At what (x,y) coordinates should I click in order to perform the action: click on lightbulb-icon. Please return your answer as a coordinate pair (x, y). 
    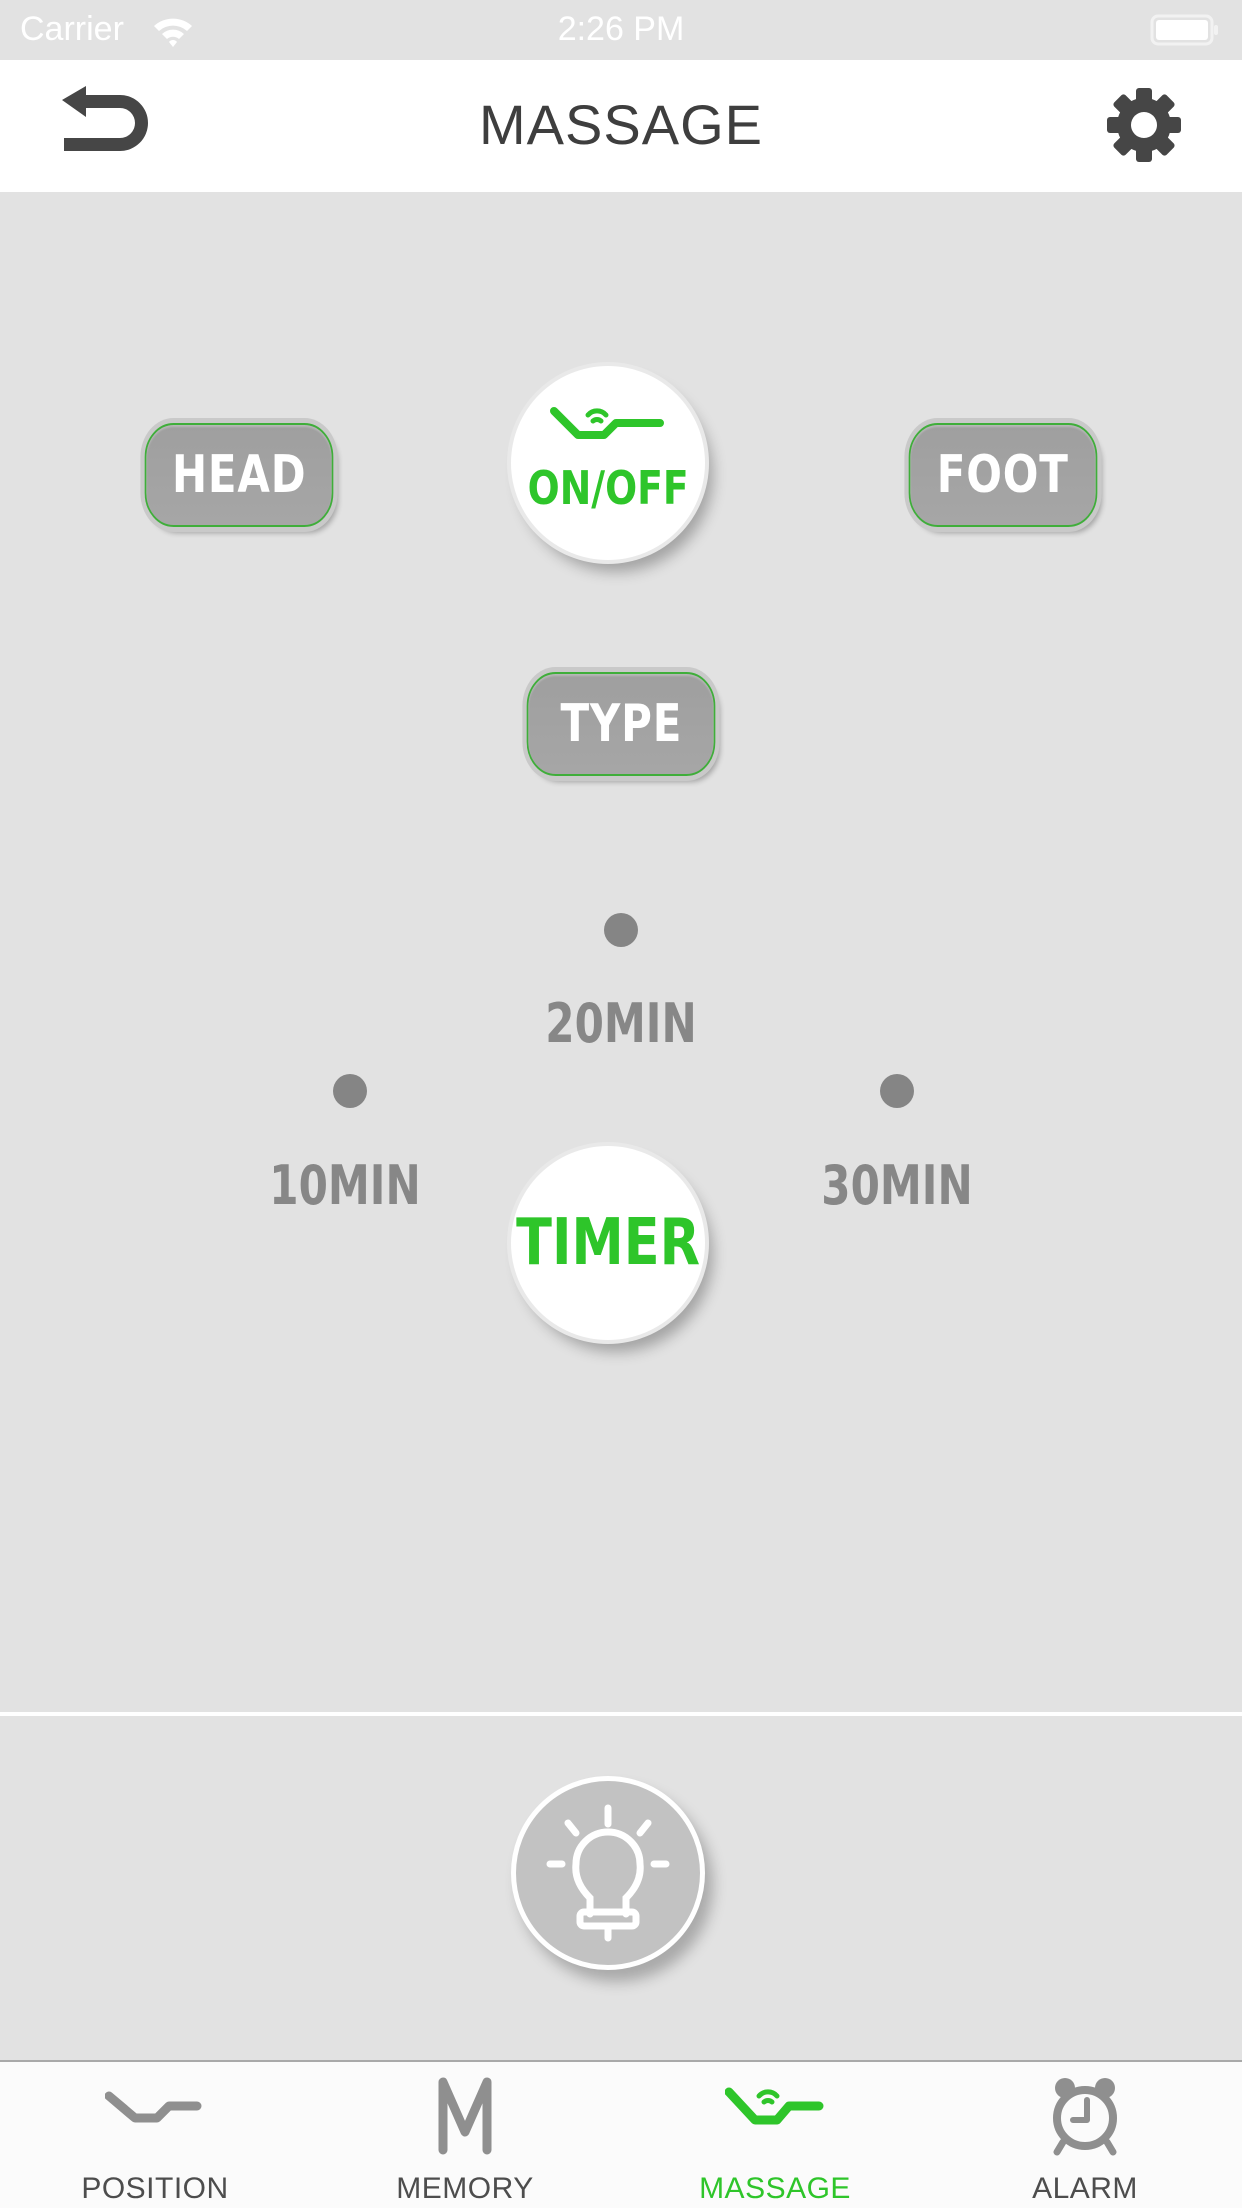
    Looking at the image, I should click on (608, 1873).